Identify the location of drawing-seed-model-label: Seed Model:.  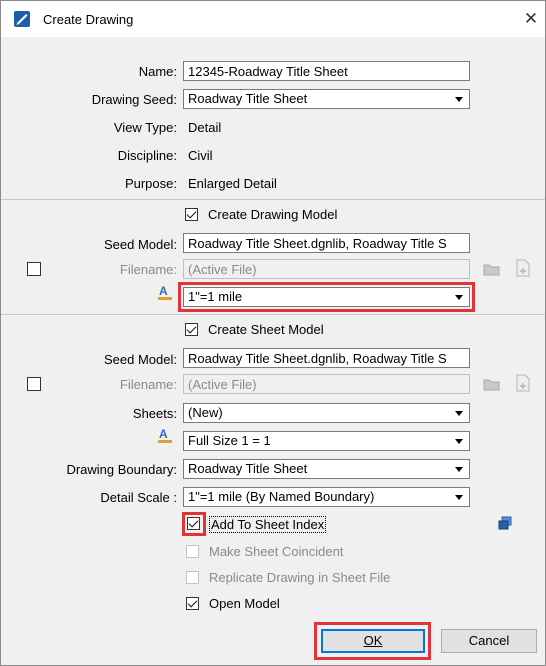
(140, 244).